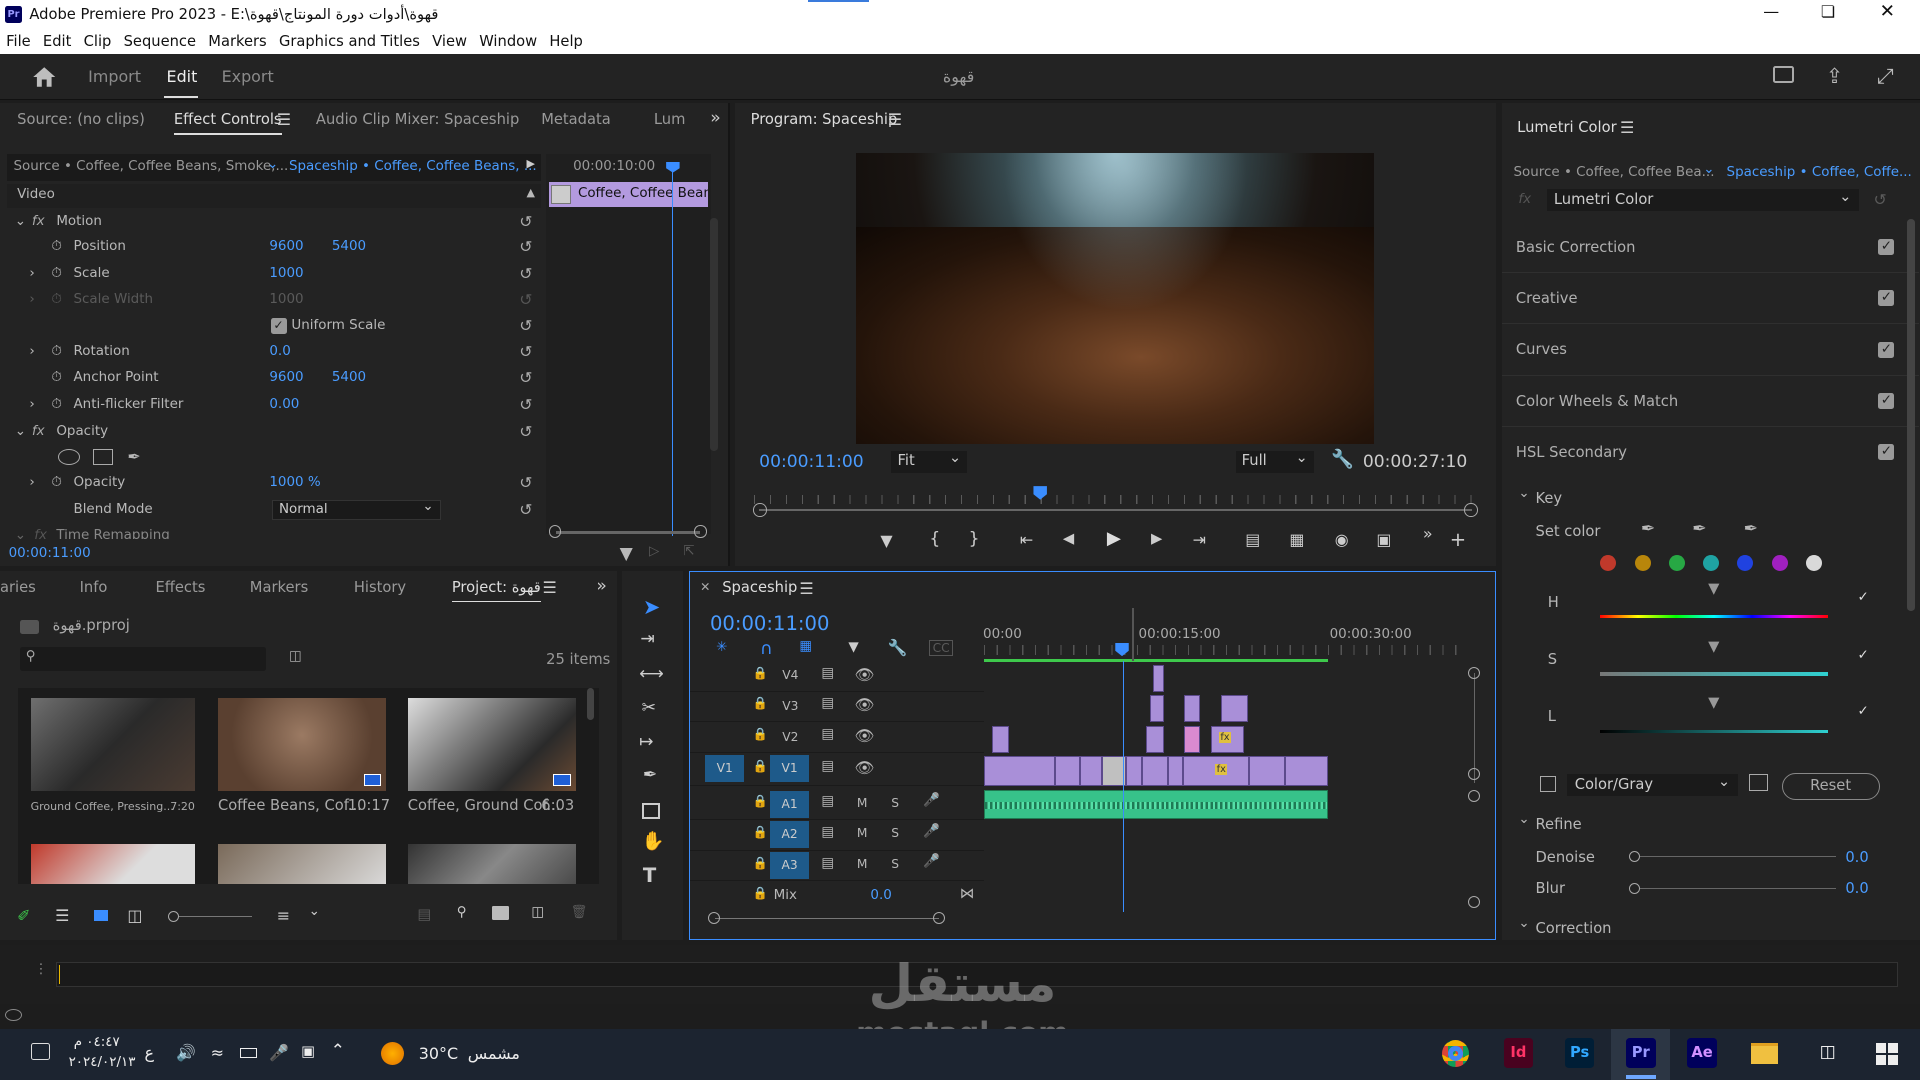 Image resolution: width=1920 pixels, height=1080 pixels. What do you see at coordinates (249, 1053) in the screenshot?
I see `battery-icon` at bounding box center [249, 1053].